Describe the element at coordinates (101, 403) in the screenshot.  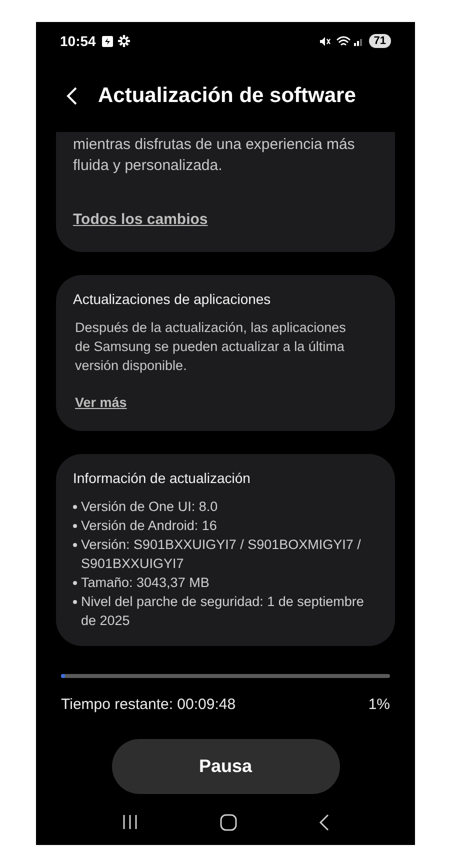
I see `card-link: Ver más` at that location.